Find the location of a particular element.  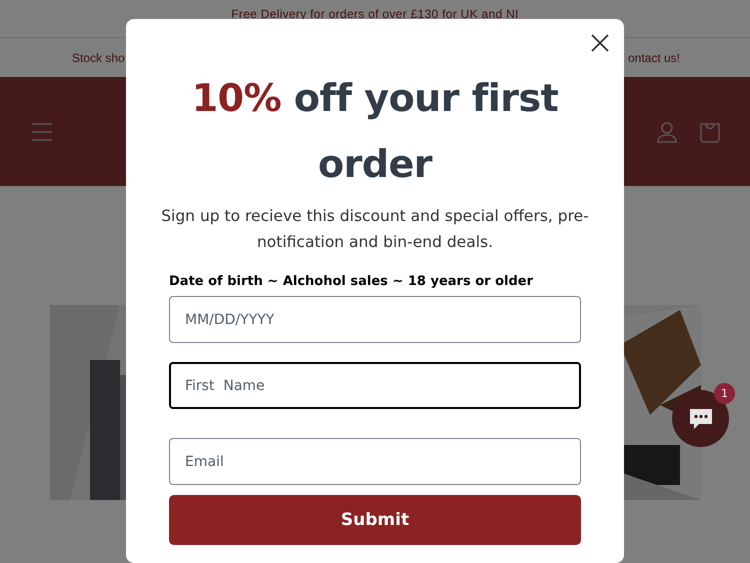

account-icon is located at coordinates (667, 131).